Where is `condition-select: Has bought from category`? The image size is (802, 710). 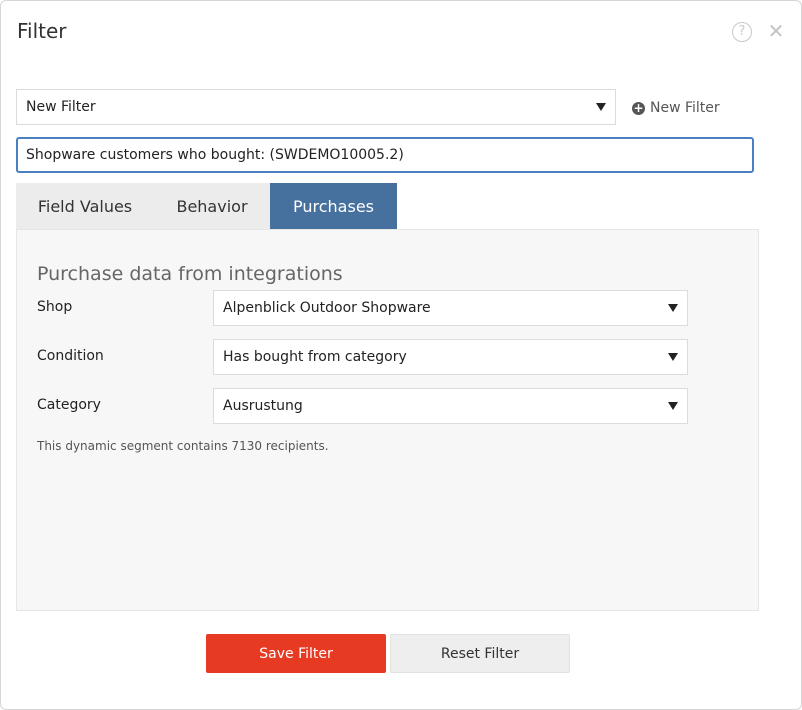
condition-select: Has bought from category is located at coordinates (450, 357).